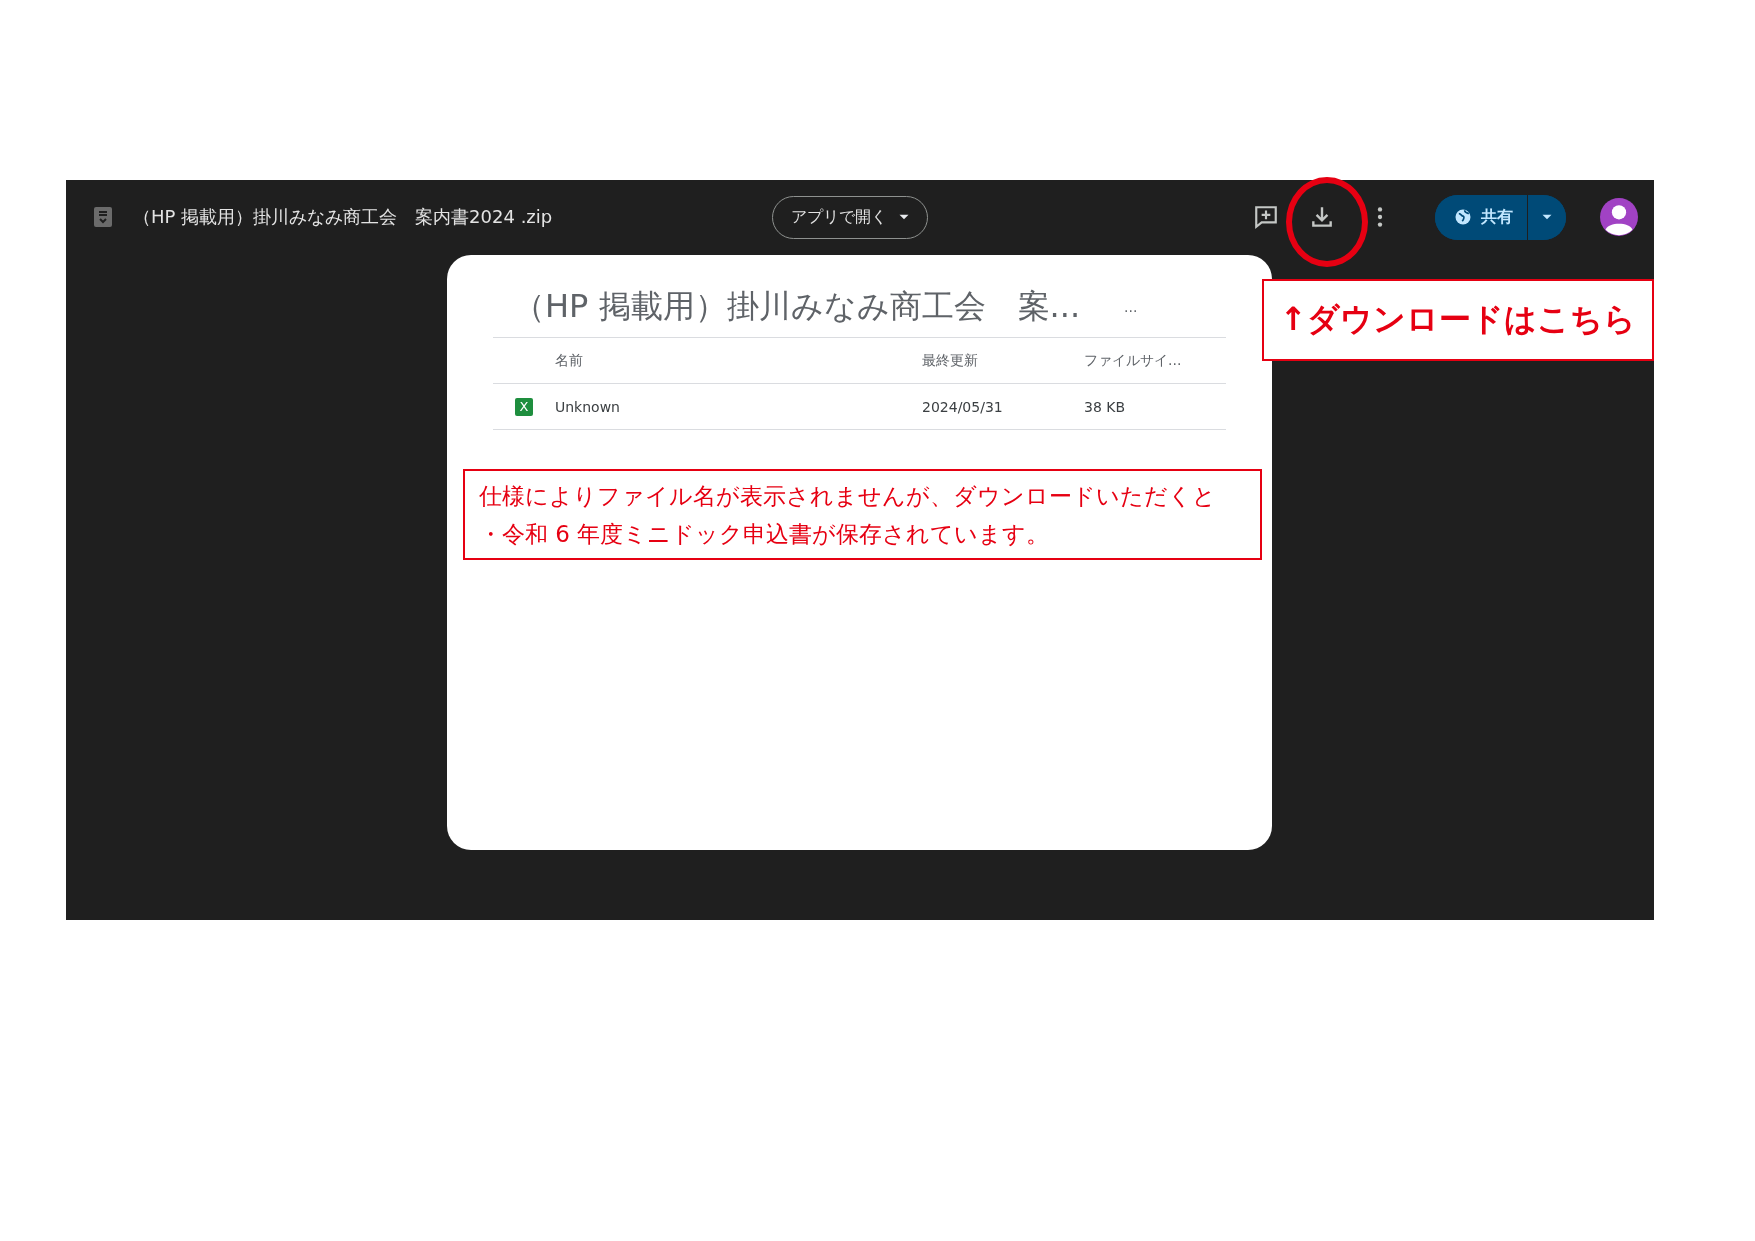  What do you see at coordinates (1481, 217) in the screenshot?
I see `share-button: 共有` at bounding box center [1481, 217].